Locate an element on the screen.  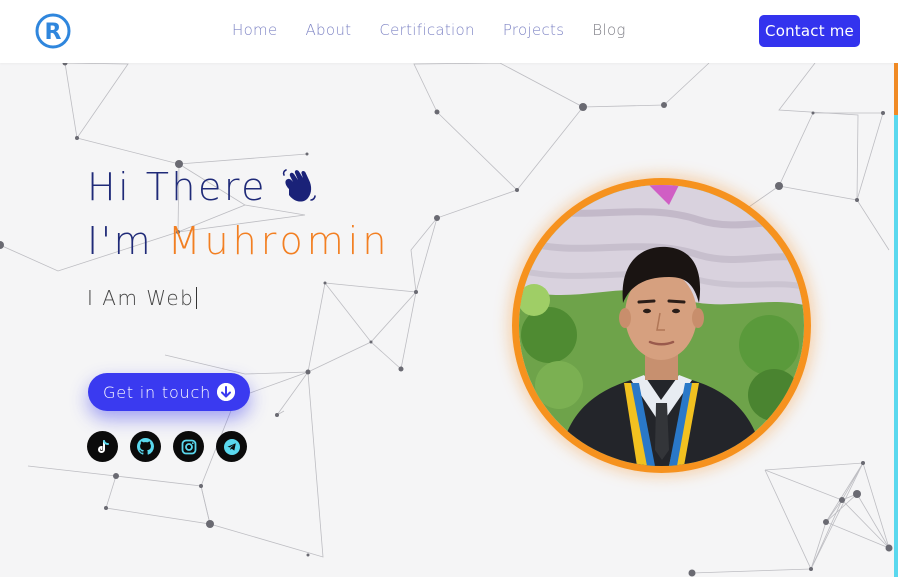
nav-link-blog: Blog is located at coordinates (608, 30).